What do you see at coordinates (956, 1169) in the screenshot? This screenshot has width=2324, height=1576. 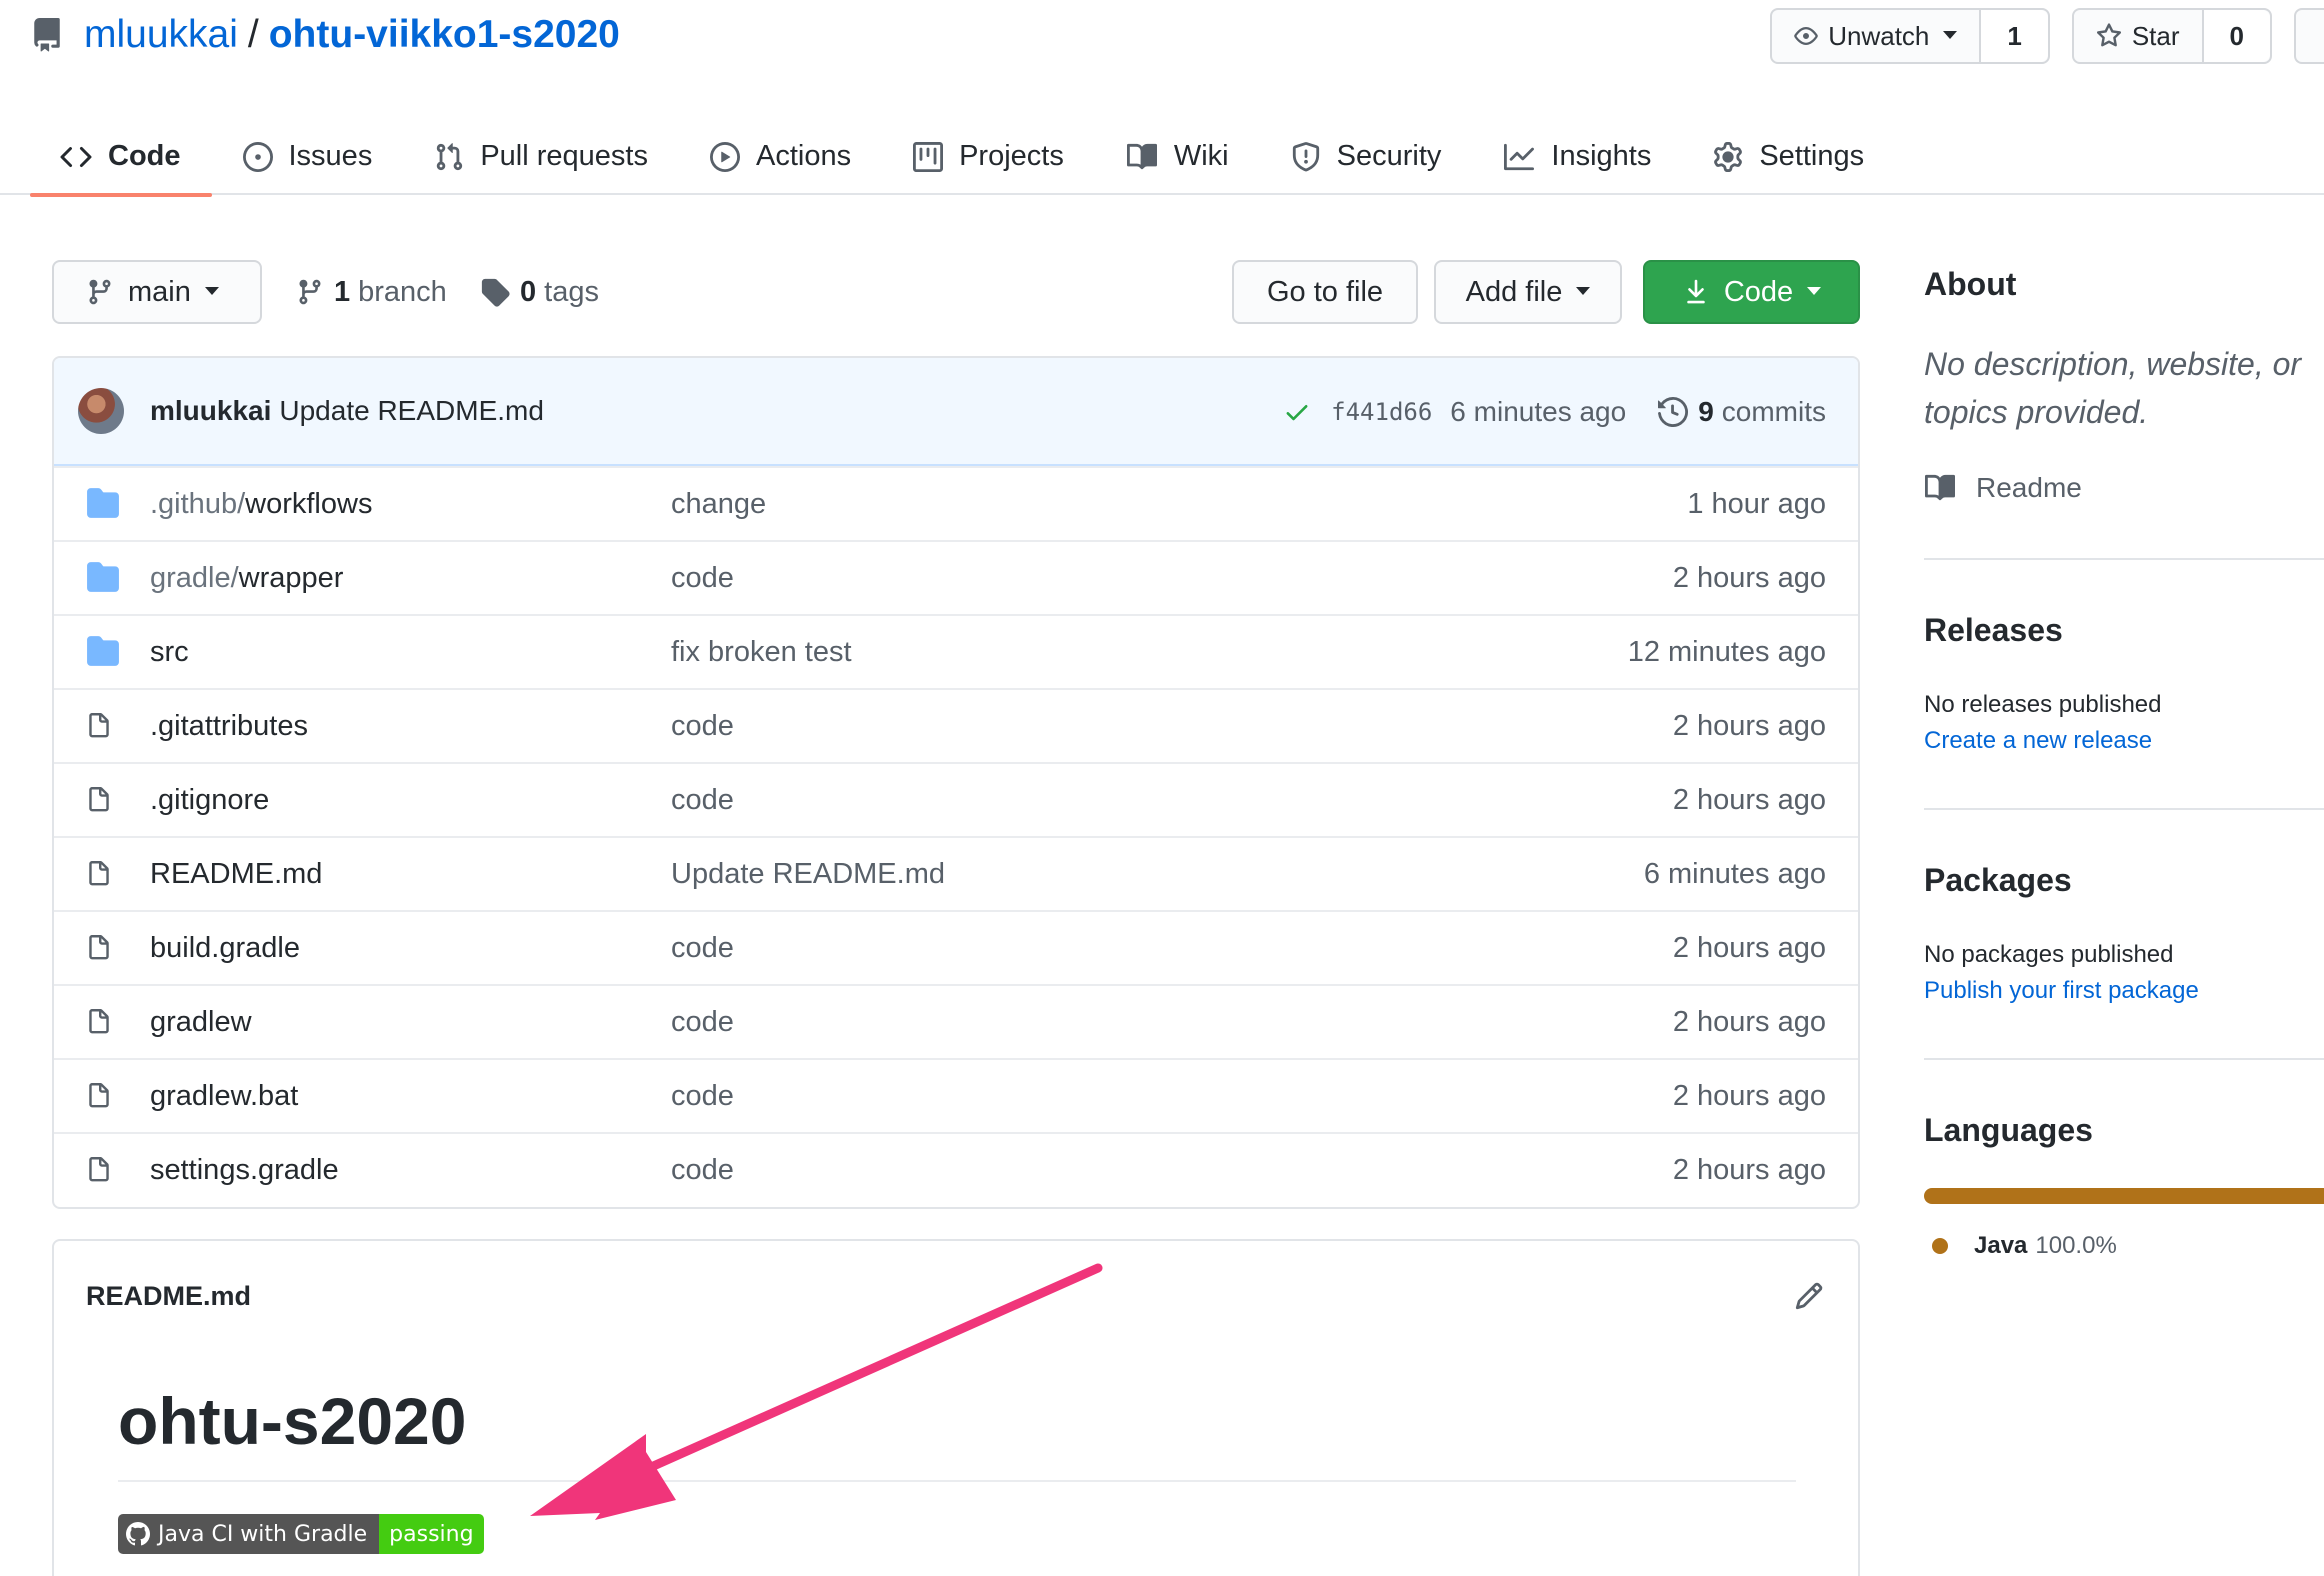 I see `file-row: settings.gradle code 2 hours ago` at bounding box center [956, 1169].